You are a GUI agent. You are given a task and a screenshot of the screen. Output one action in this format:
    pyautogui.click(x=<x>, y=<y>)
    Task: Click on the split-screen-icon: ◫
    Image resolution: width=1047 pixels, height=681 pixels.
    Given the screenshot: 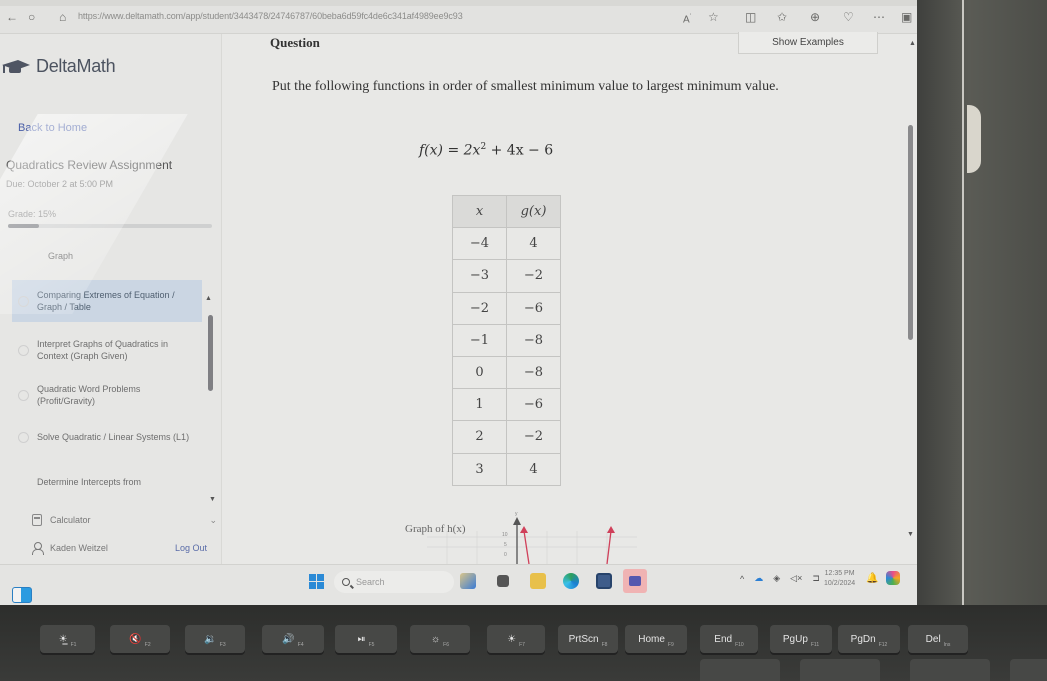 What is the action you would take?
    pyautogui.click(x=750, y=17)
    